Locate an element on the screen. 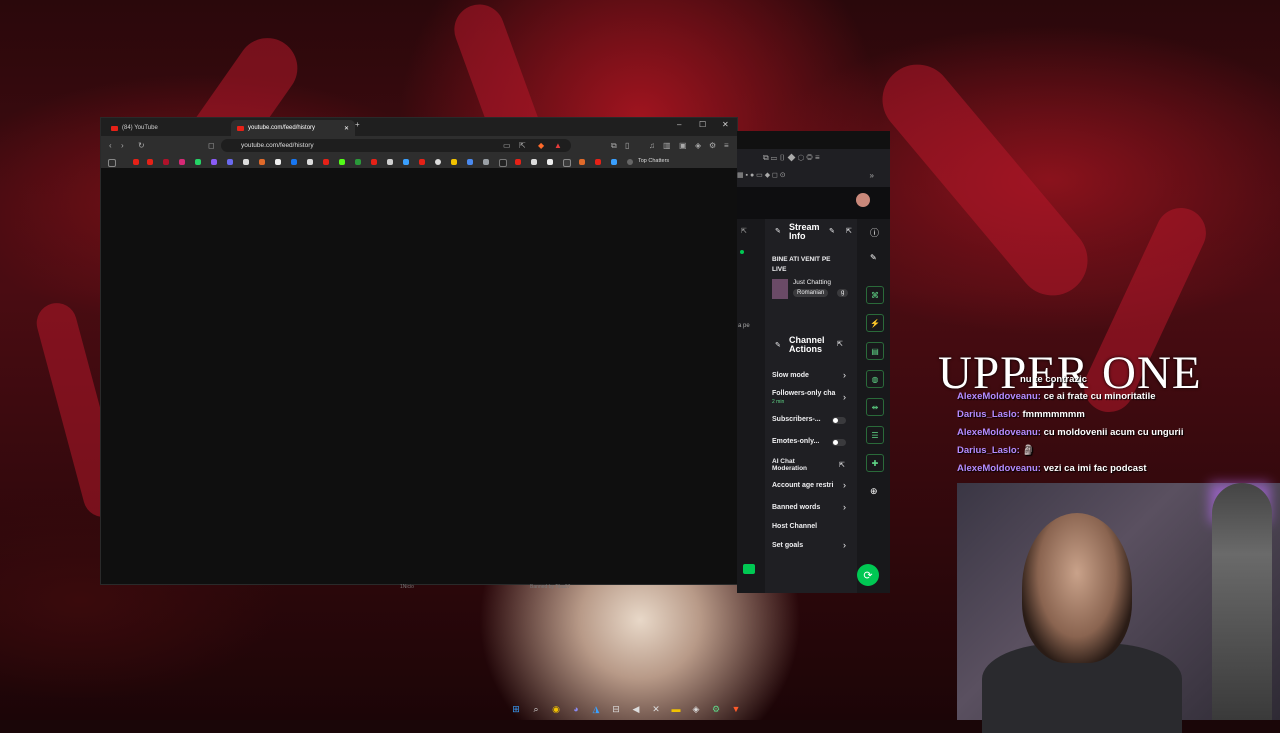 This screenshot has height=733, width=1280. app-icon: ⚙ is located at coordinates (716, 709).